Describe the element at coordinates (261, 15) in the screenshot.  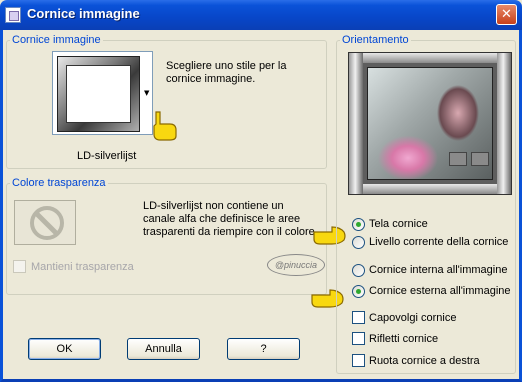
I see `title-bar: Cornice immagine ✕` at that location.